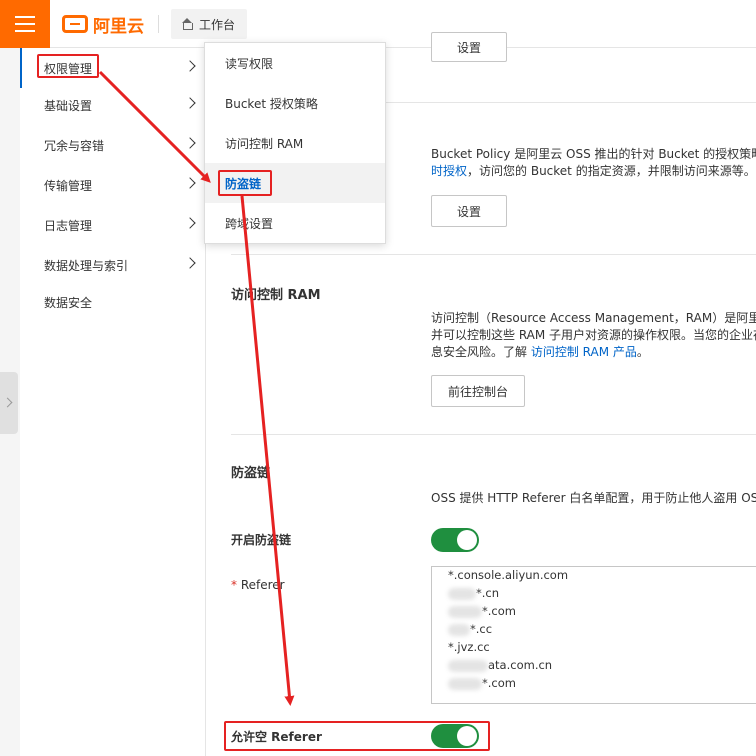  Describe the element at coordinates (295, 223) in the screenshot. I see `submenu-item-cors: 跨域设置` at that location.